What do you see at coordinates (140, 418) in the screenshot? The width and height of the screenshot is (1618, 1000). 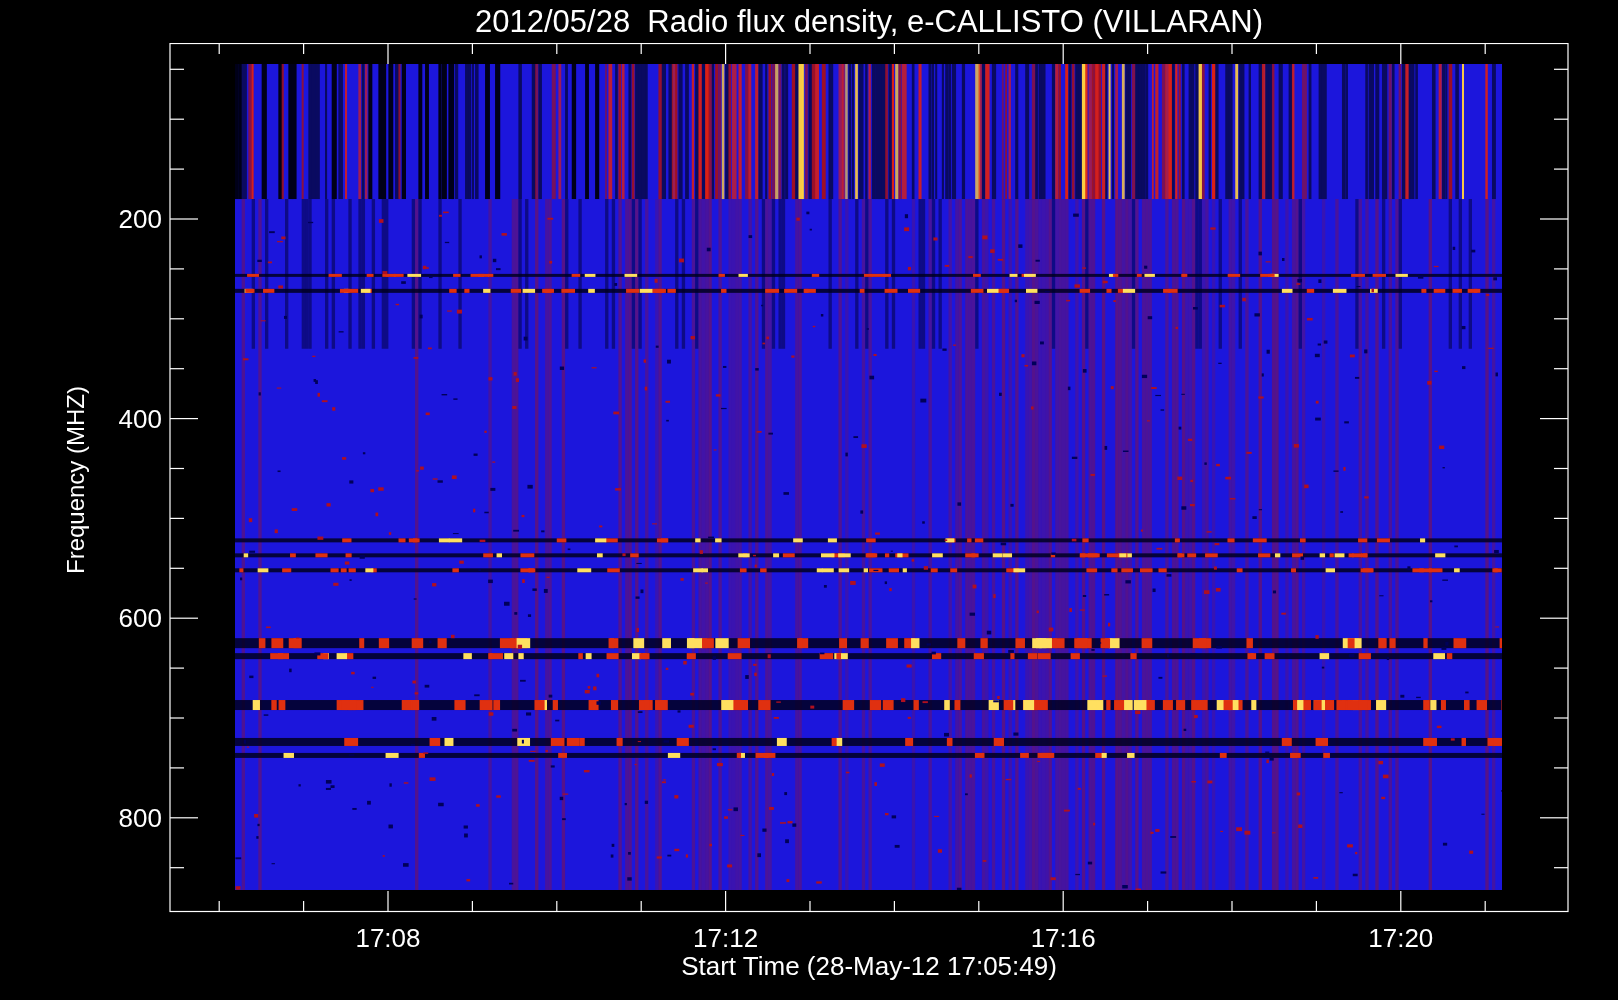 I see `y-tick-label: 400` at bounding box center [140, 418].